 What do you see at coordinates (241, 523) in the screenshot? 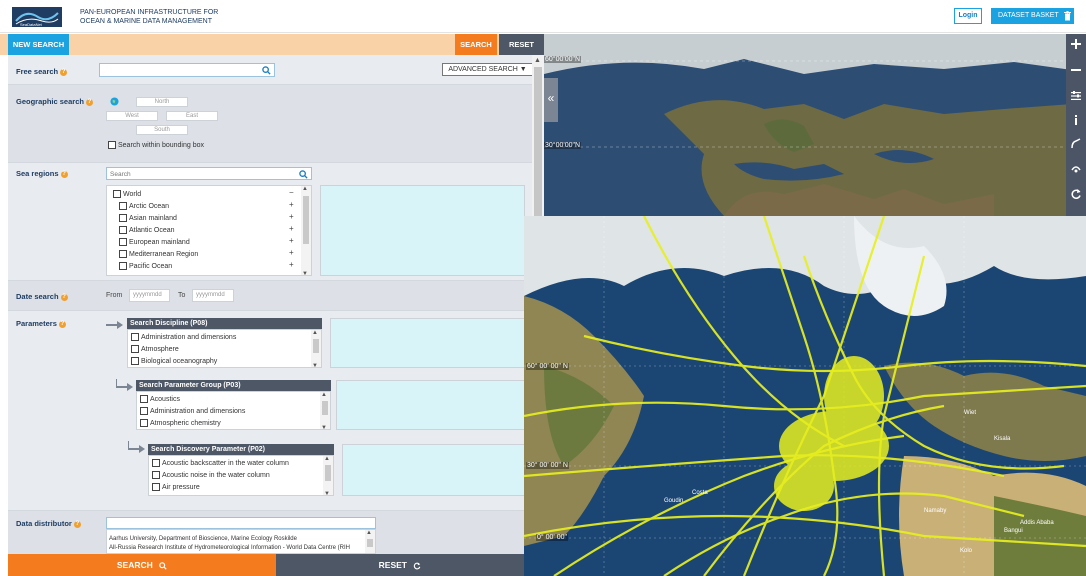
I see `data-distributor-search` at bounding box center [241, 523].